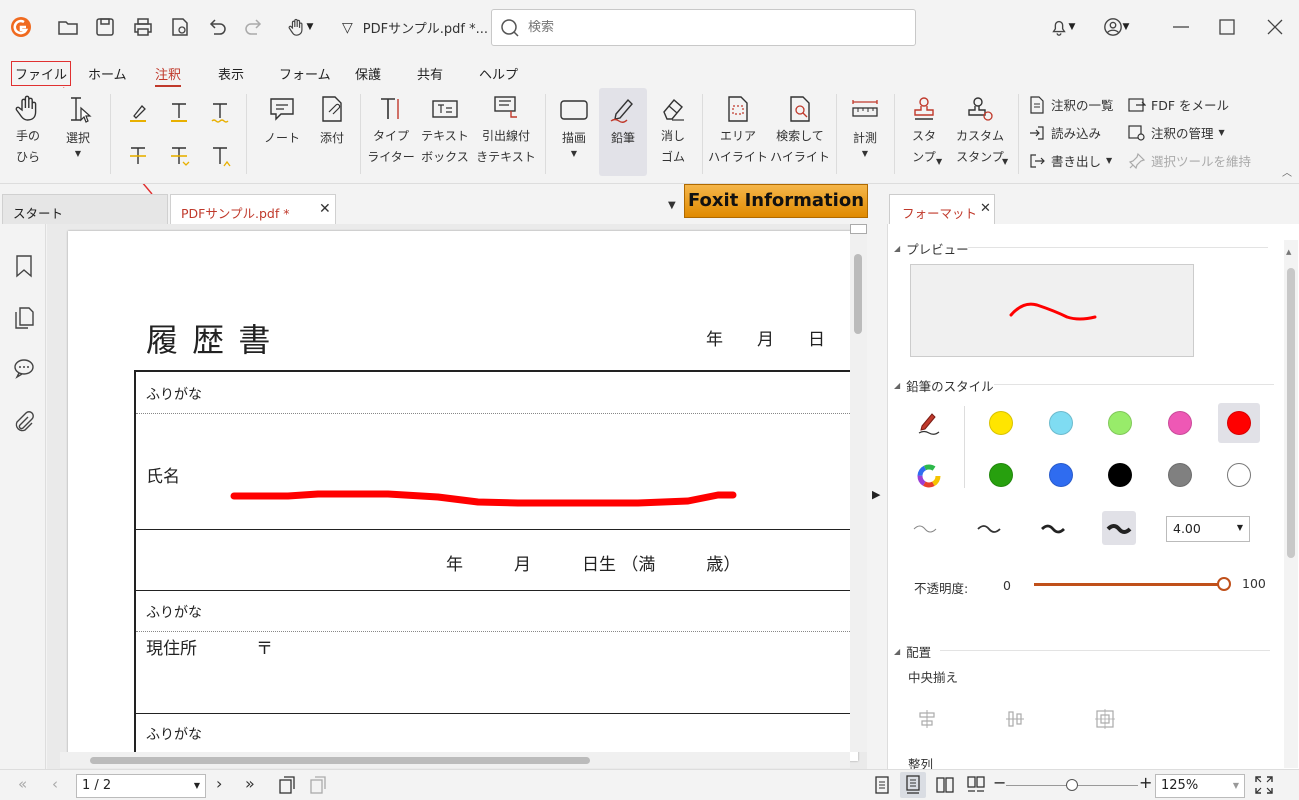 The width and height of the screenshot is (1299, 800). I want to click on opacity-slider-track, so click(1132, 584).